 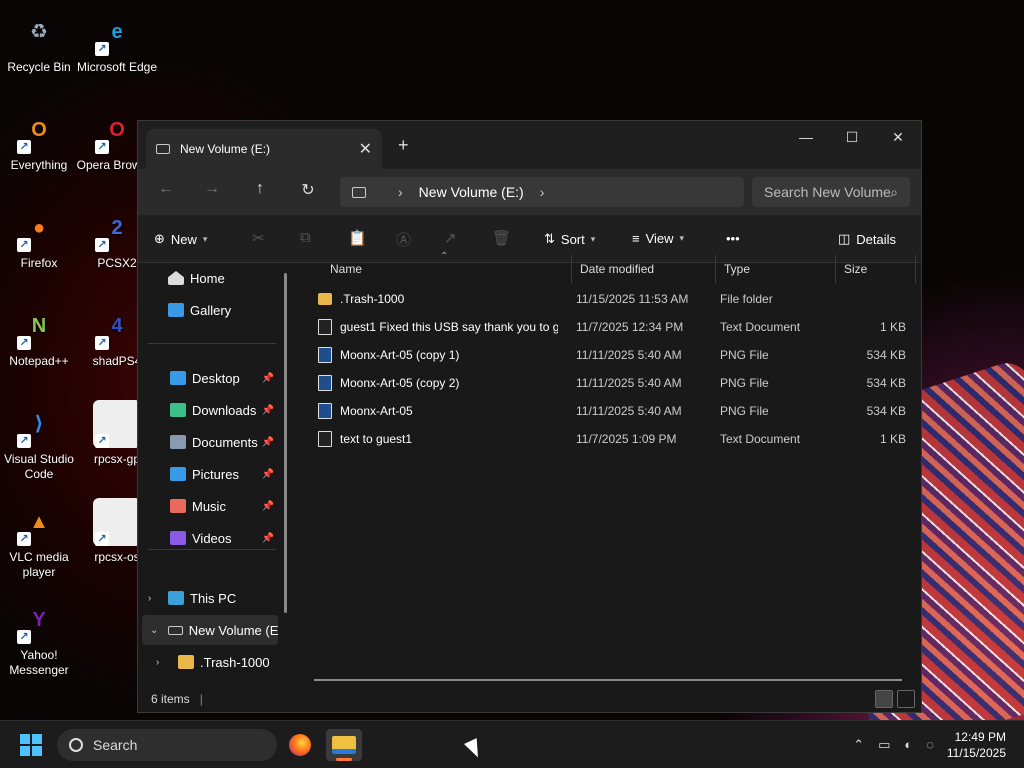 I want to click on nav-quick-downloads: Downloads 📌, so click(x=225, y=410).